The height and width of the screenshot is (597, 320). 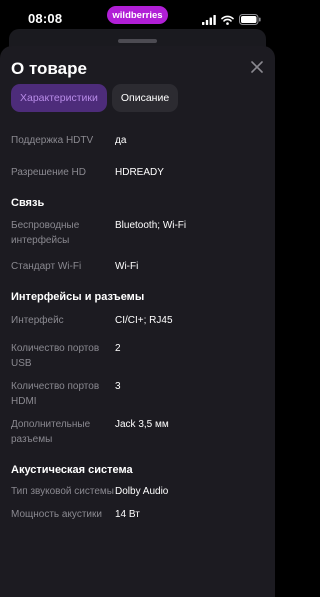 What do you see at coordinates (51, 432) in the screenshot?
I see `spec-key: Дополнительные разъемы` at bounding box center [51, 432].